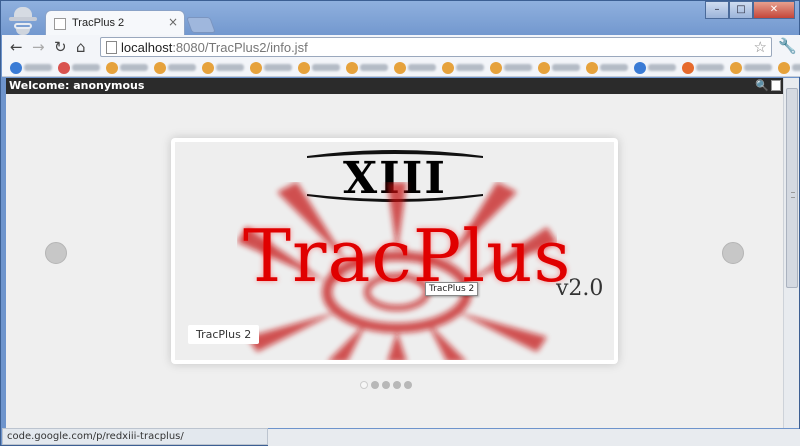  I want to click on back-icon: ←, so click(16, 47).